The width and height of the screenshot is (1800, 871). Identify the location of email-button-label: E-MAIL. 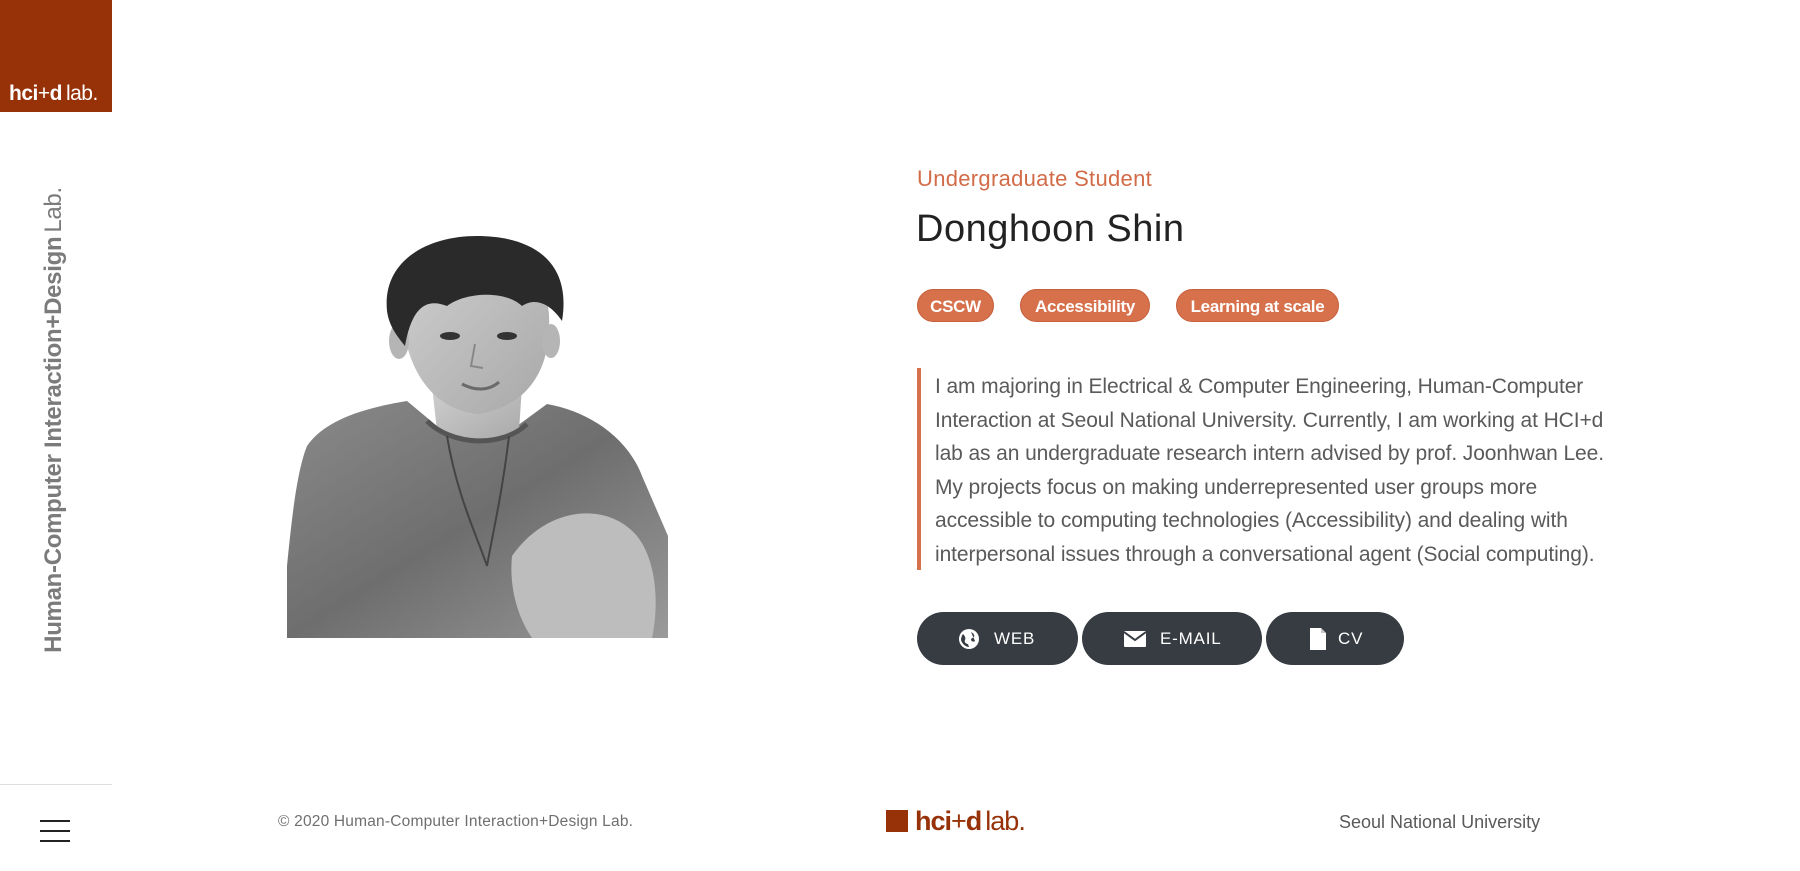
(1191, 638).